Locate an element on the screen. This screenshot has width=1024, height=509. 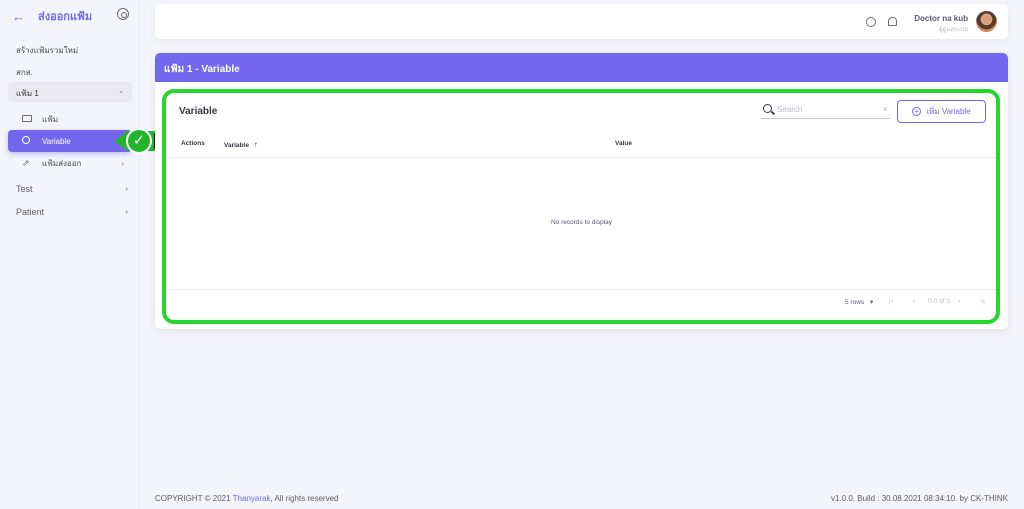
search-icon is located at coordinates (767, 108).